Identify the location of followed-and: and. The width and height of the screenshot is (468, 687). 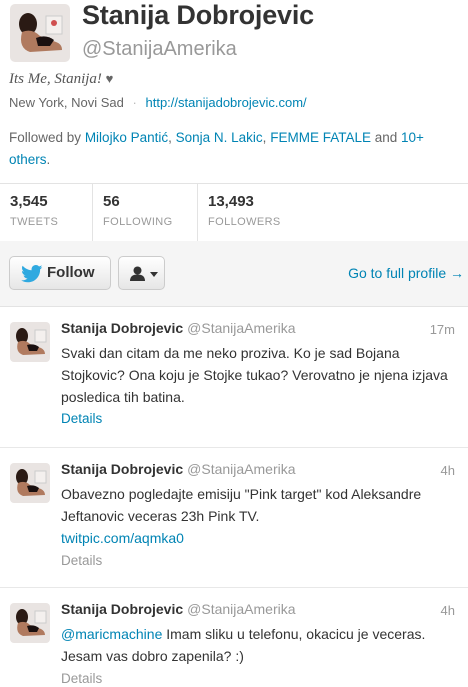
(386, 137).